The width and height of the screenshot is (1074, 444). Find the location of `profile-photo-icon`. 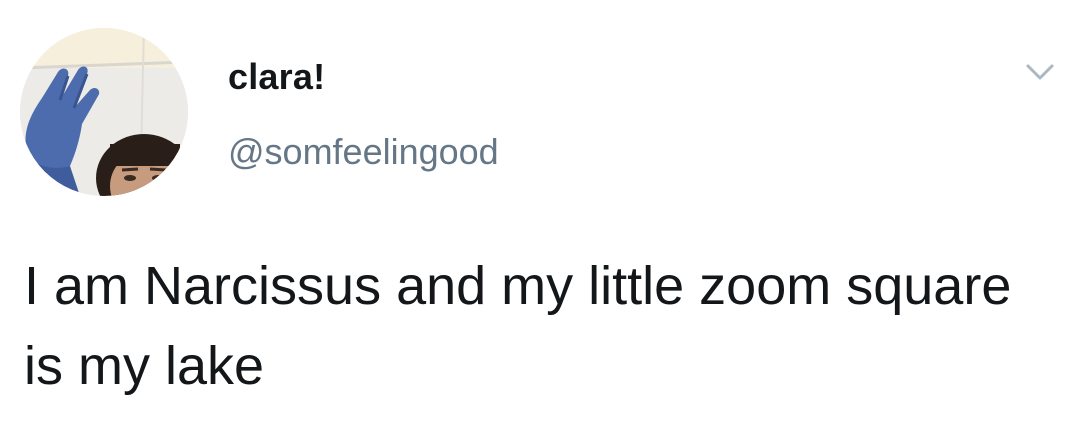

profile-photo-icon is located at coordinates (104, 112).